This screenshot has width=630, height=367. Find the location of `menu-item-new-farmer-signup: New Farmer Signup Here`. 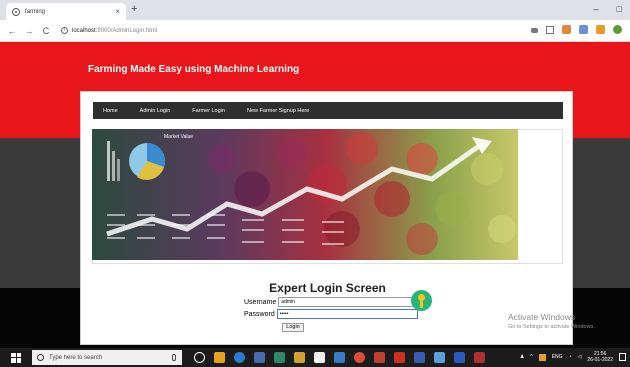

menu-item-new-farmer-signup: New Farmer Signup Here is located at coordinates (278, 111).